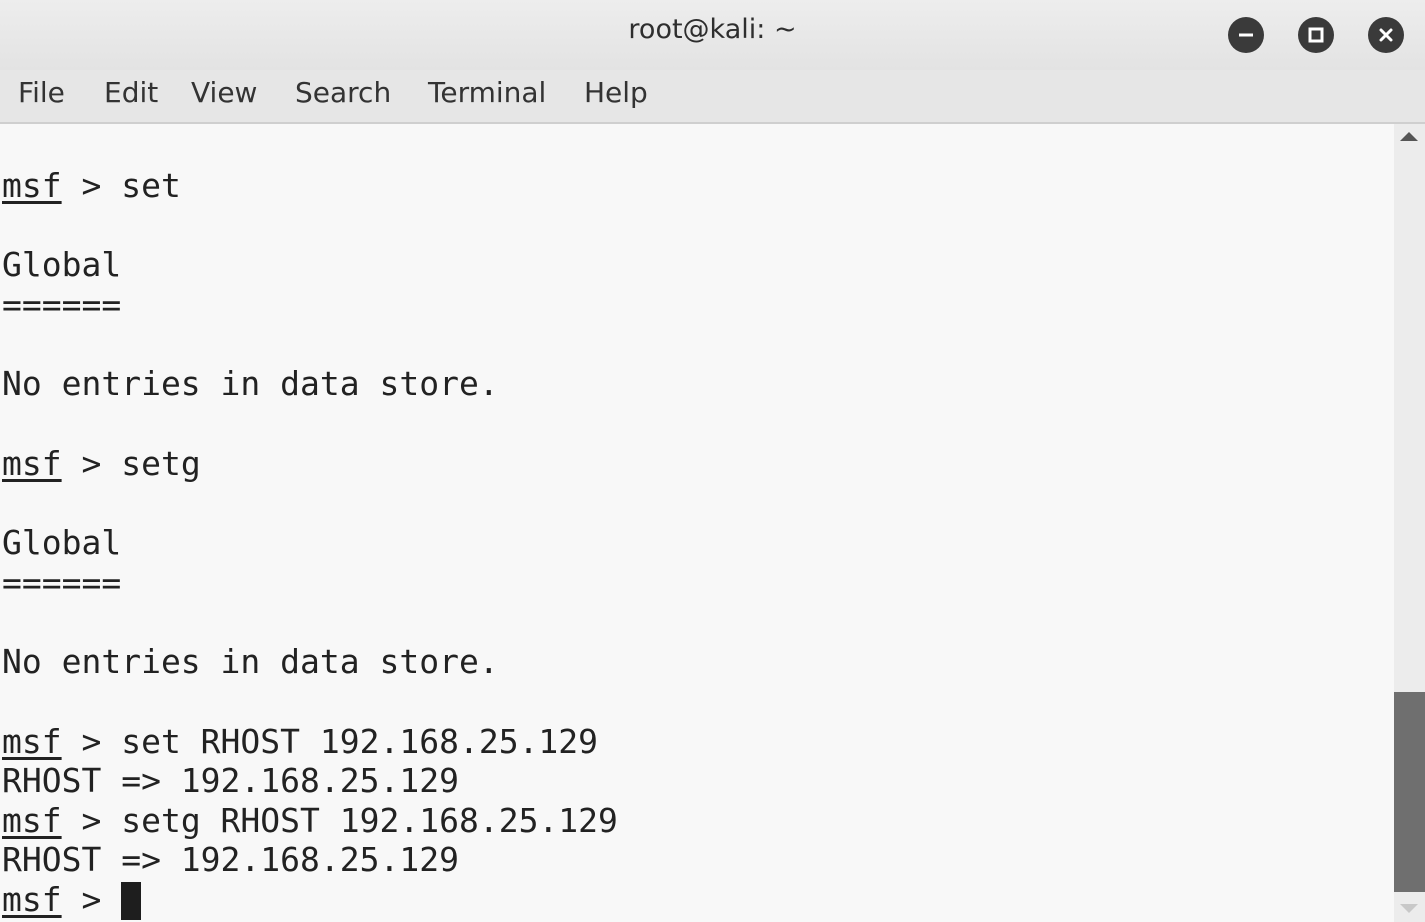 The width and height of the screenshot is (1425, 922). What do you see at coordinates (224, 92) in the screenshot?
I see `menu-view: View` at bounding box center [224, 92].